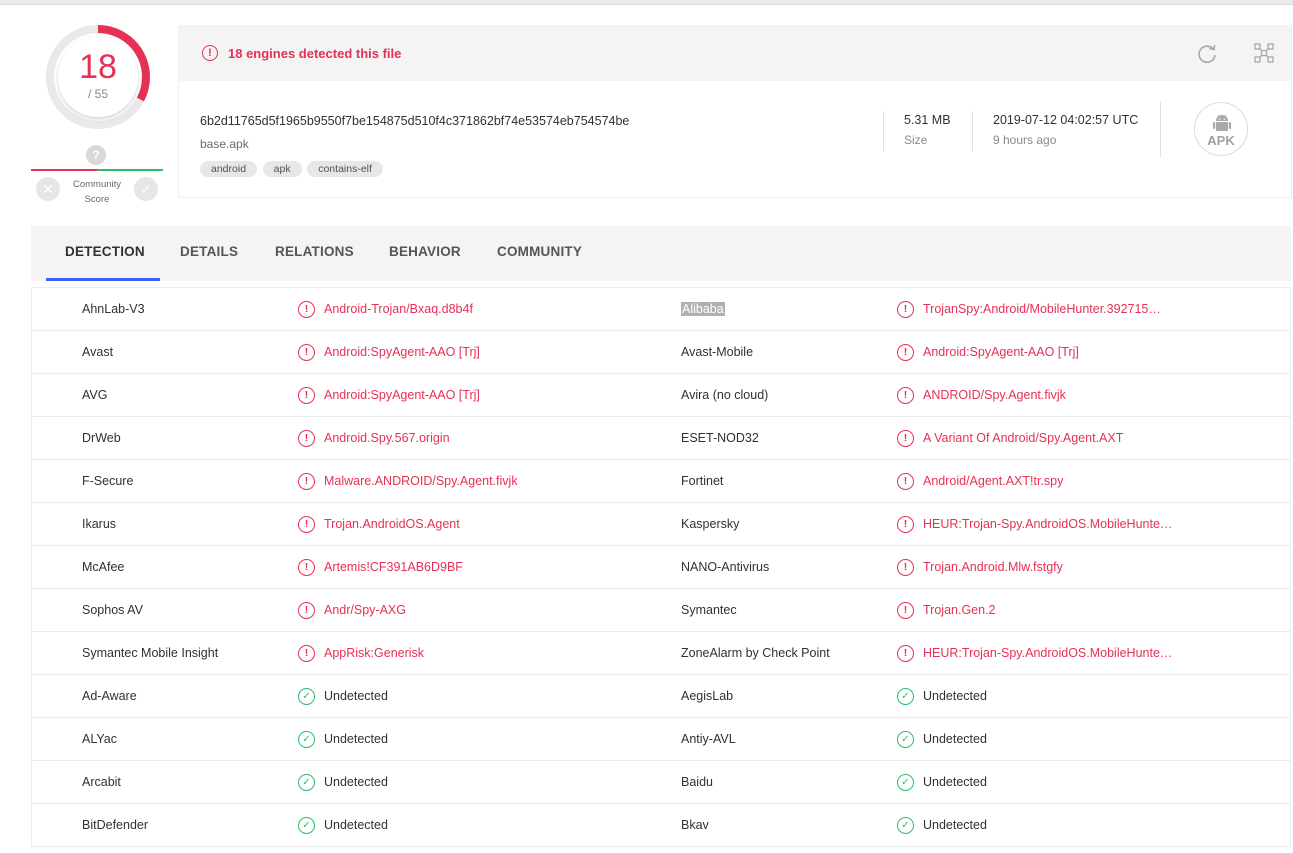  I want to click on engine-name-text: AVG, so click(95, 395).